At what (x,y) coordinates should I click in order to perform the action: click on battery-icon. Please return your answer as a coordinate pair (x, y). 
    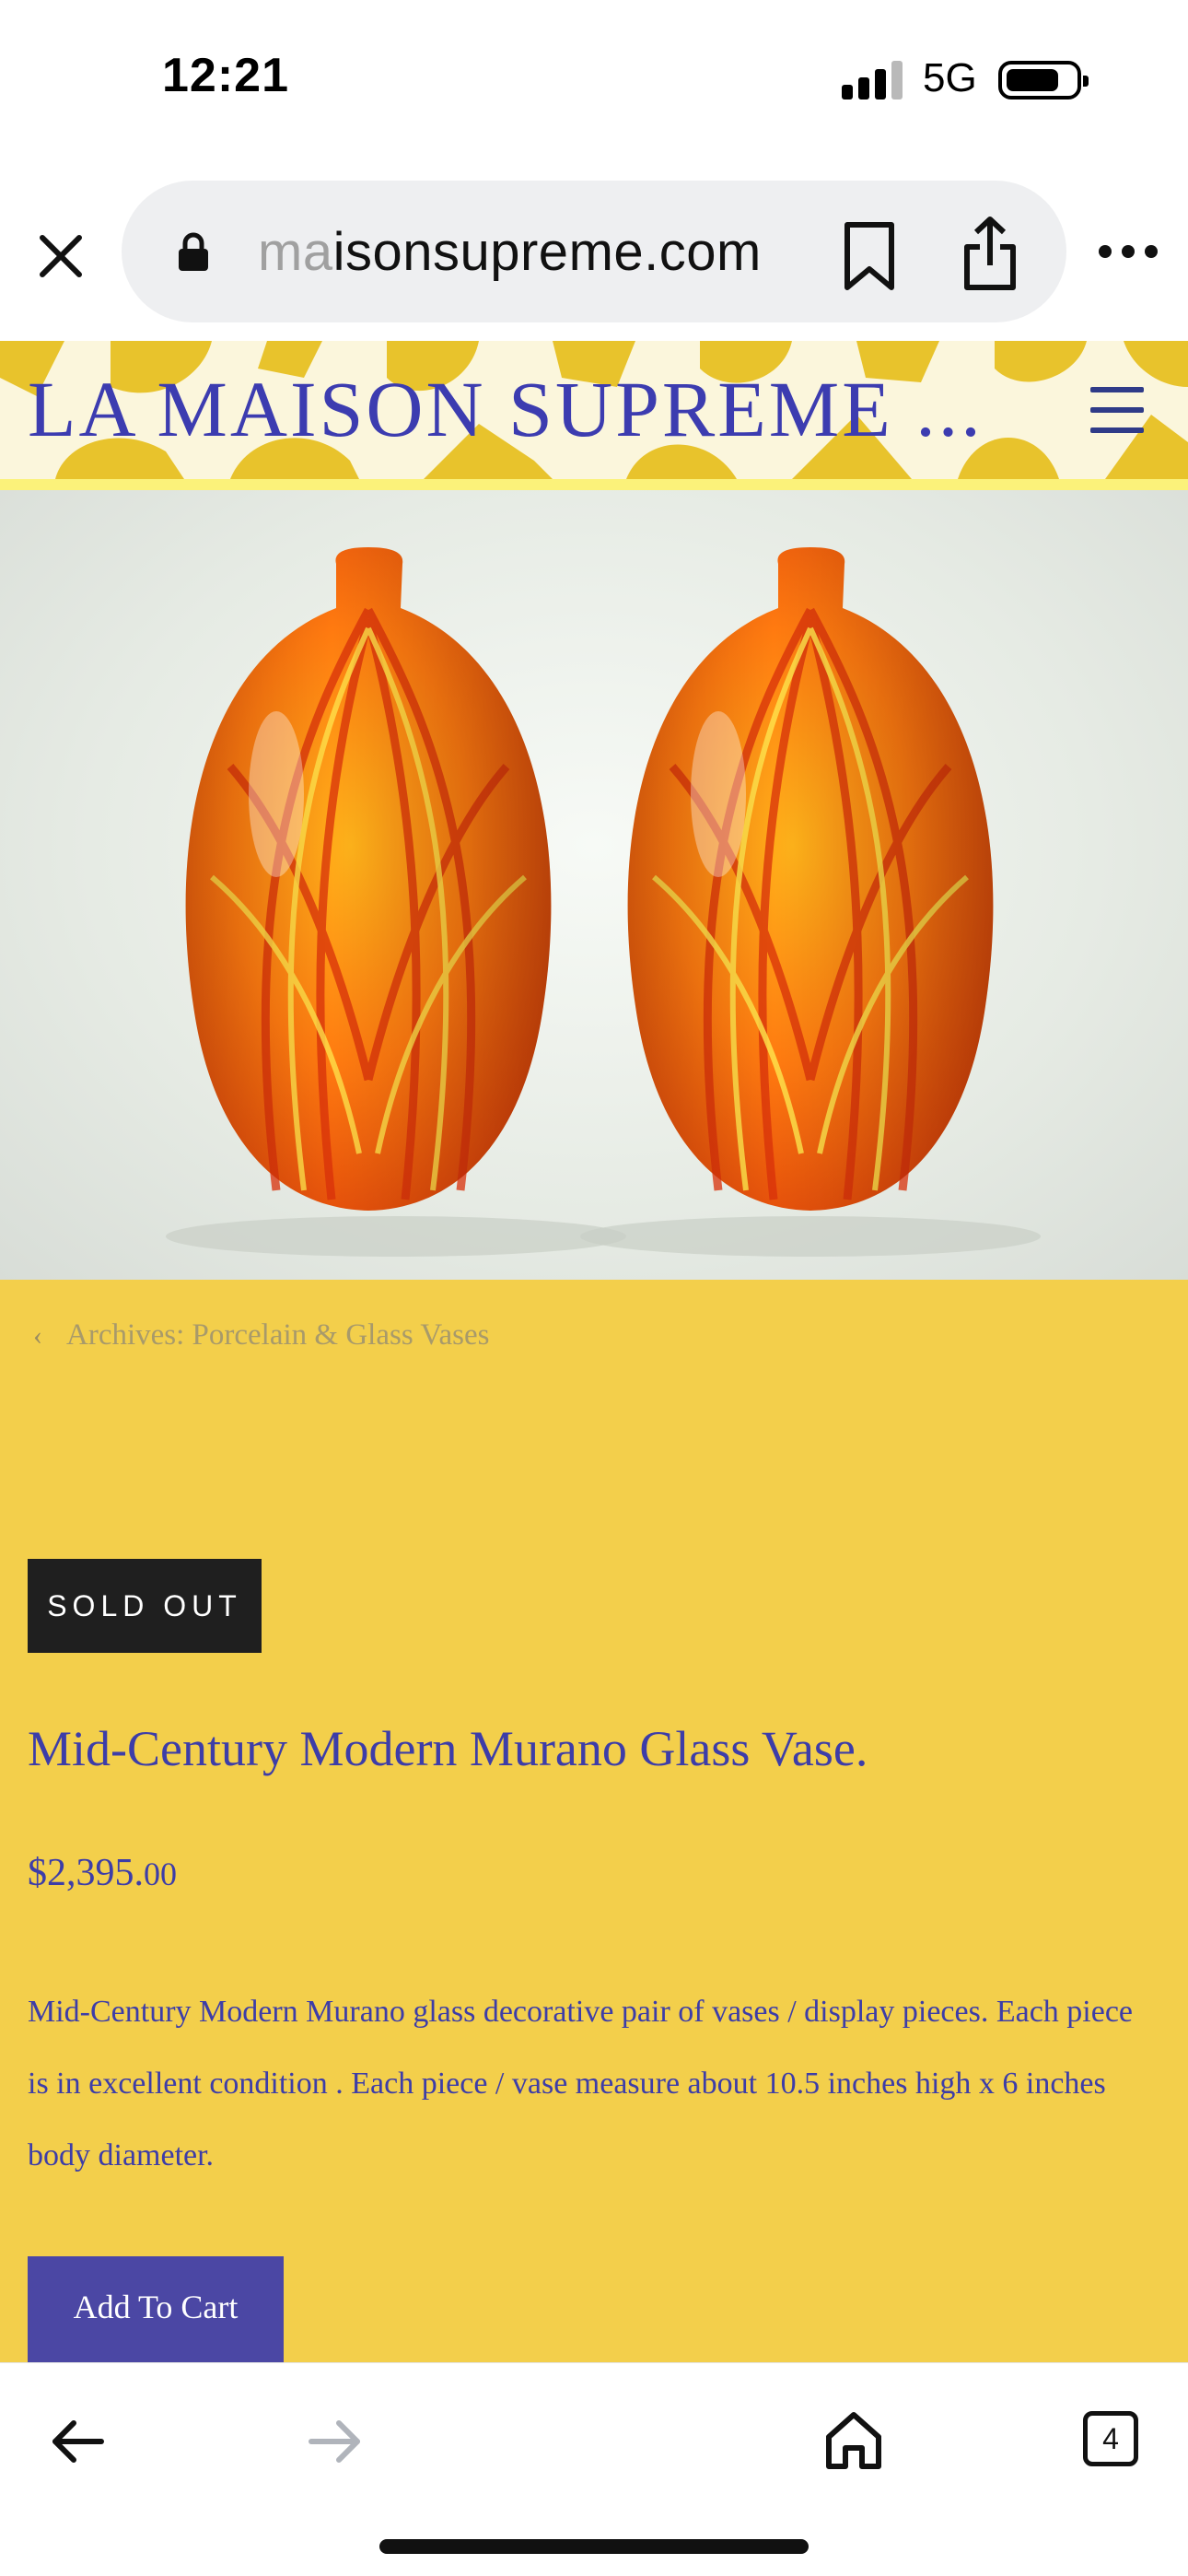
    Looking at the image, I should click on (1043, 80).